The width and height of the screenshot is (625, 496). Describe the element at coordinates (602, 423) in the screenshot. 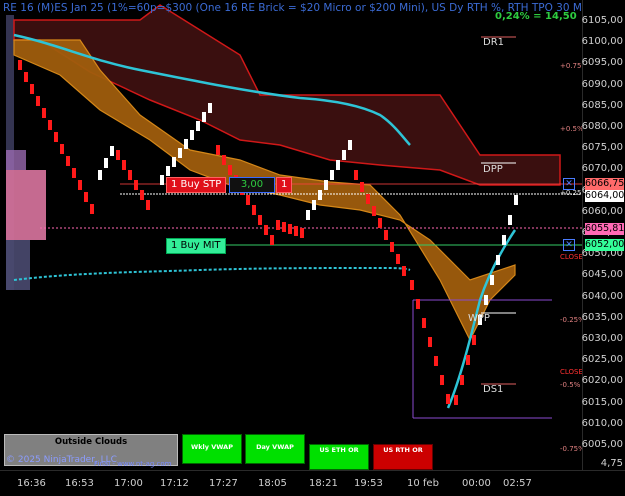

I see `price-axis-label: 6010,00` at that location.